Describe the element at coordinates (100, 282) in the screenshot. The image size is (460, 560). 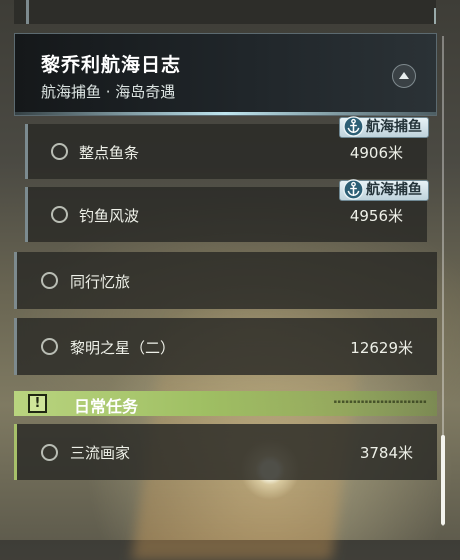
I see `quest-name: 同行忆旅` at that location.